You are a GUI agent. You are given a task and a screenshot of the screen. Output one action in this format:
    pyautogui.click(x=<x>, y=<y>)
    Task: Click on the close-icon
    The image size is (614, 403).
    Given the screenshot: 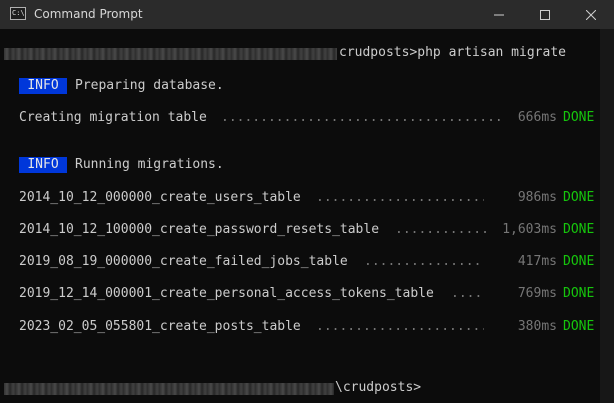 What is the action you would take?
    pyautogui.click(x=591, y=14)
    